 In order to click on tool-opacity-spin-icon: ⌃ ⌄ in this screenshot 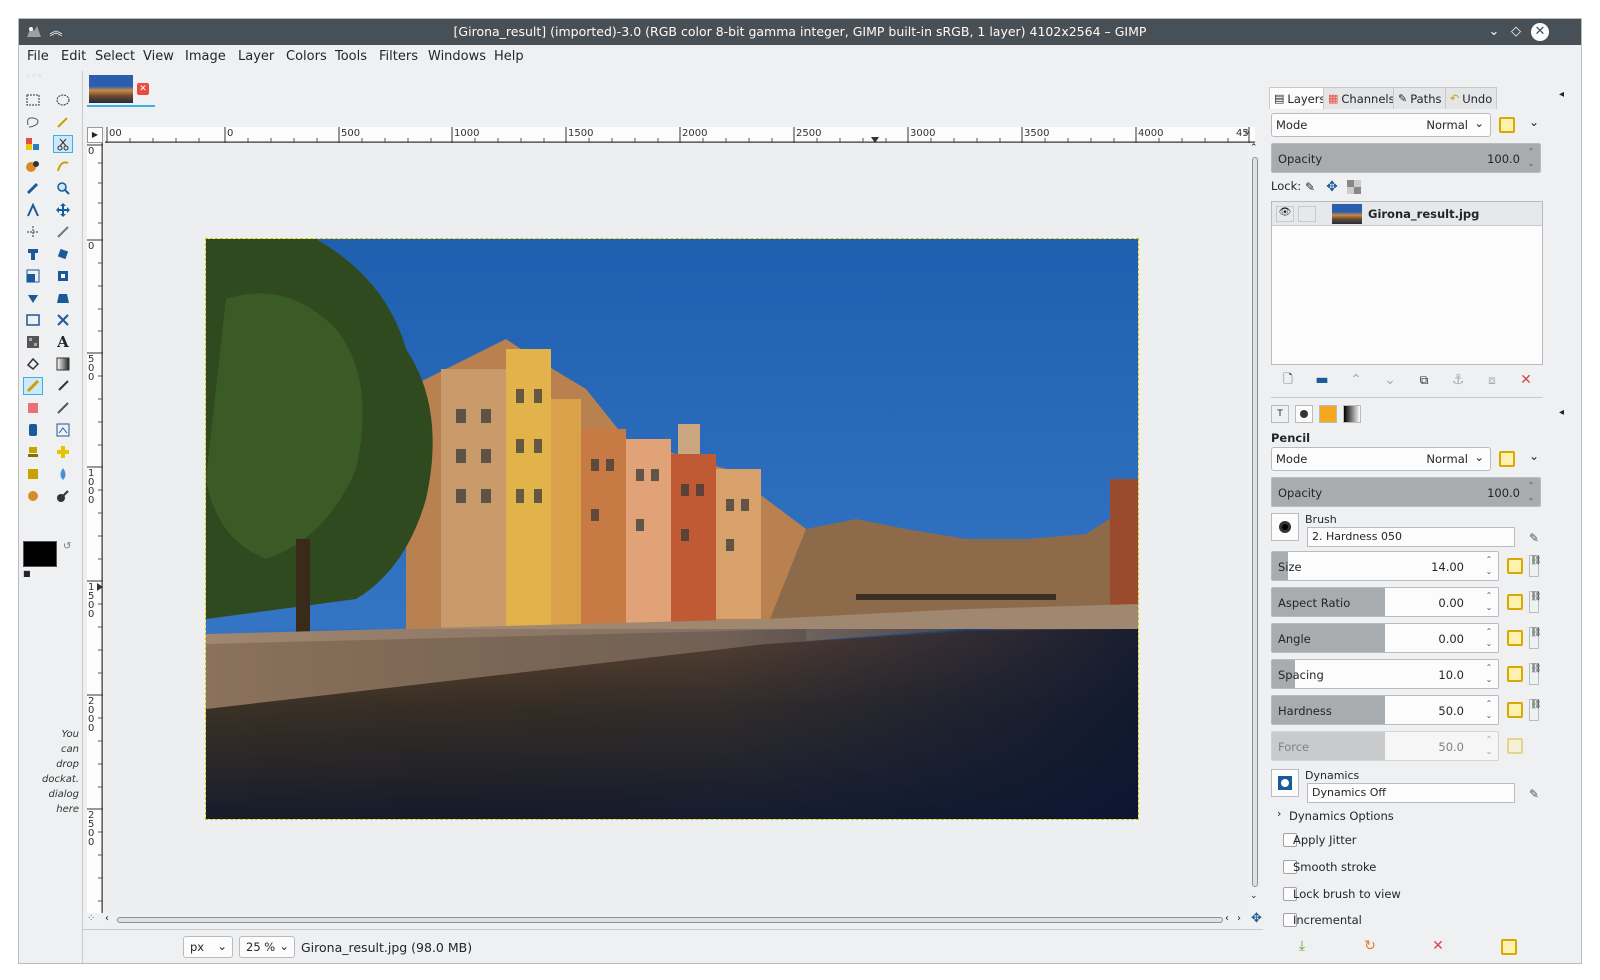, I will do `click(1531, 492)`.